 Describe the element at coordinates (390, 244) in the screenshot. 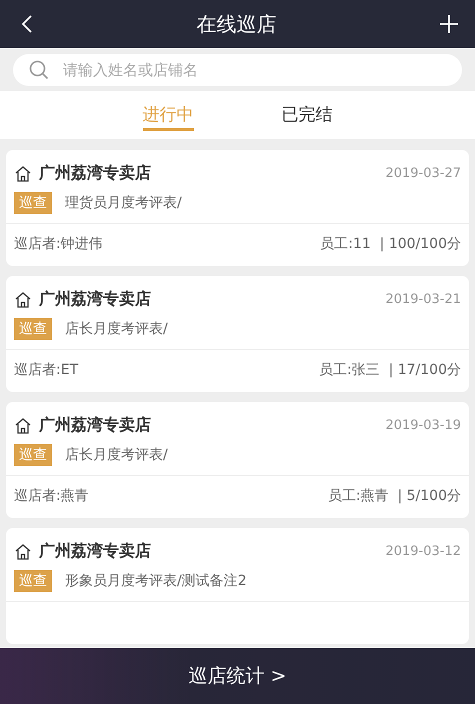

I see `score-text: 员工:11 | 100/100分` at that location.